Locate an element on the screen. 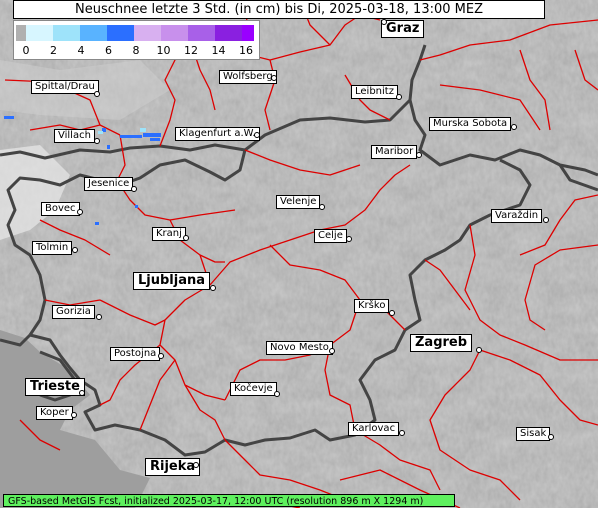 The height and width of the screenshot is (508, 598). city-label-zagreb: Zagreb is located at coordinates (441, 343).